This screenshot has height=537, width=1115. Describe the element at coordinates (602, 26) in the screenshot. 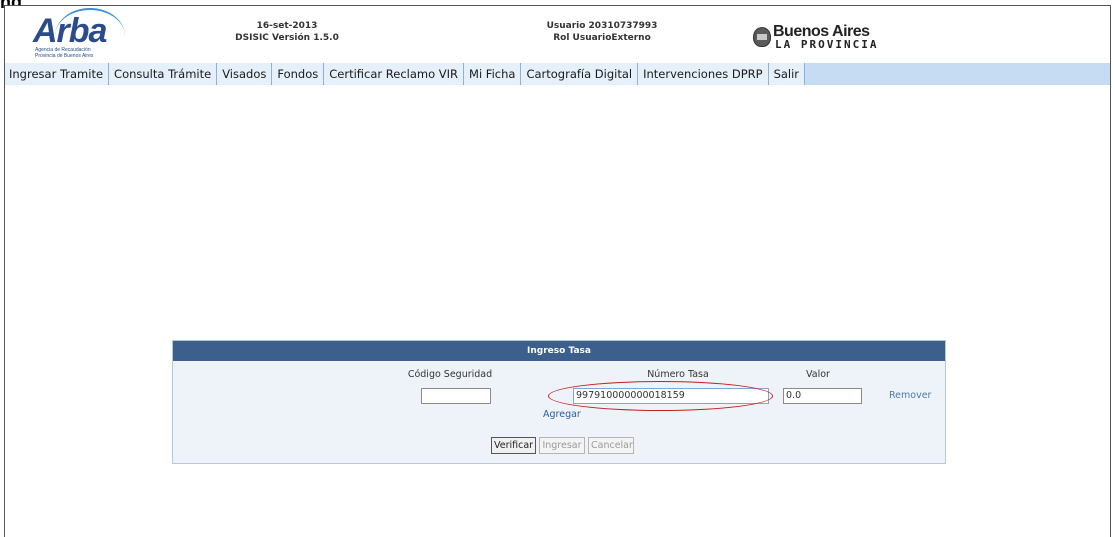

I see `user-id: Usuario 20310737993` at that location.